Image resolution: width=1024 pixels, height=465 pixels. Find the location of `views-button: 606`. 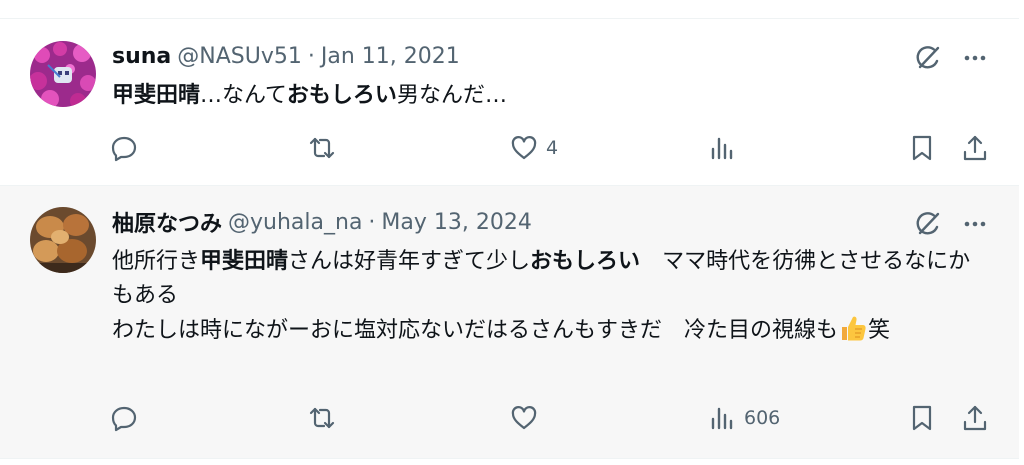

views-button: 606 is located at coordinates (744, 418).